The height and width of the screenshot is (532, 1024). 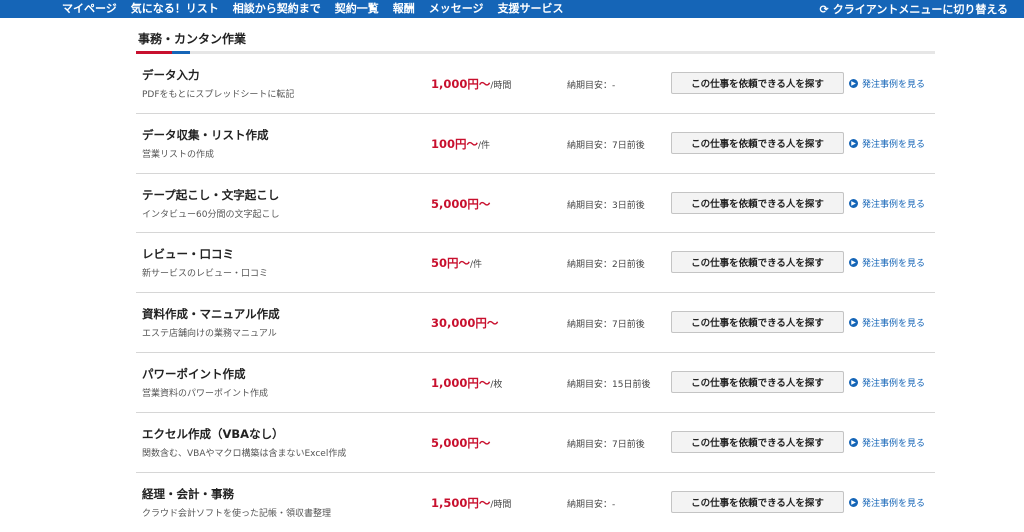 I want to click on section-title: 事務・カンタン作業, so click(x=192, y=39).